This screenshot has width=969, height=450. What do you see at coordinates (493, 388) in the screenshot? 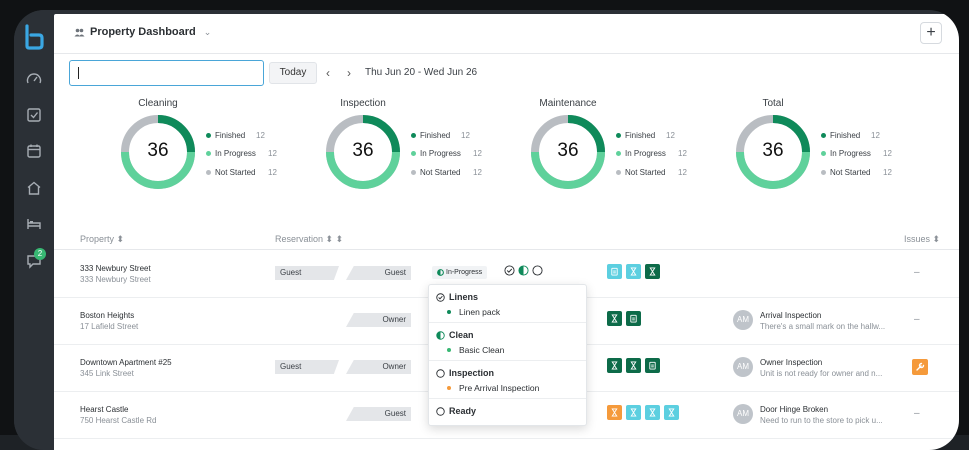
I see `checklist-item: Pre Arrival Inspection` at bounding box center [493, 388].